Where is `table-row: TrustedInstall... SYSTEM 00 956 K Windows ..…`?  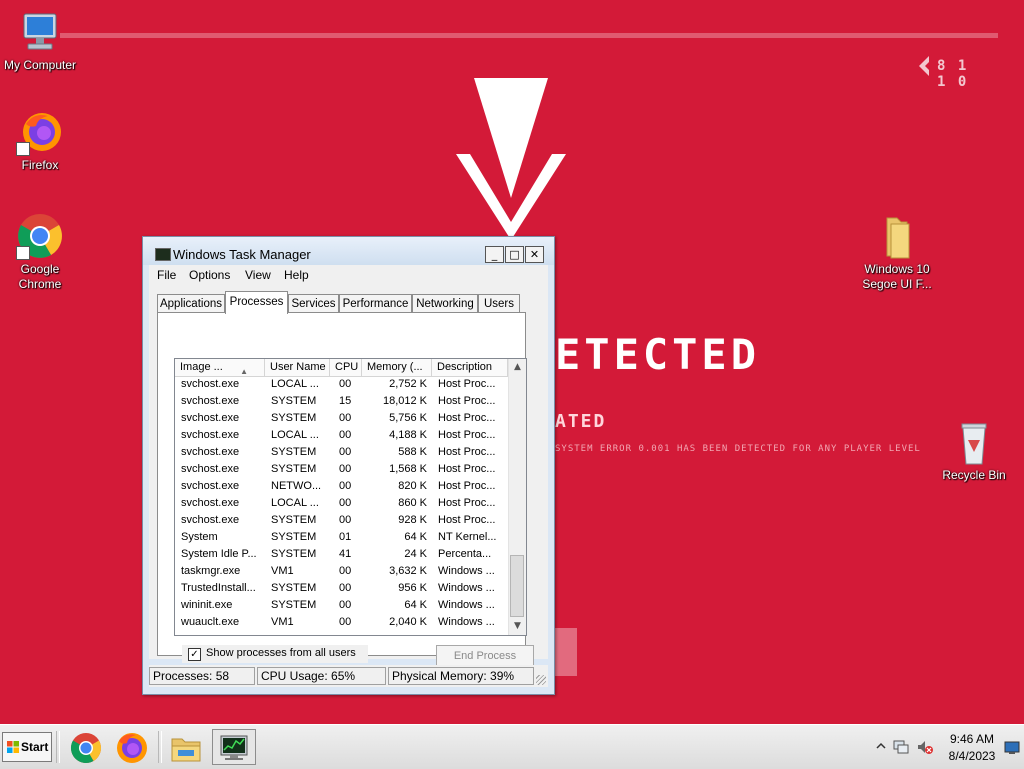
table-row: TrustedInstall... SYSTEM 00 956 K Windows ..… is located at coordinates (341, 588).